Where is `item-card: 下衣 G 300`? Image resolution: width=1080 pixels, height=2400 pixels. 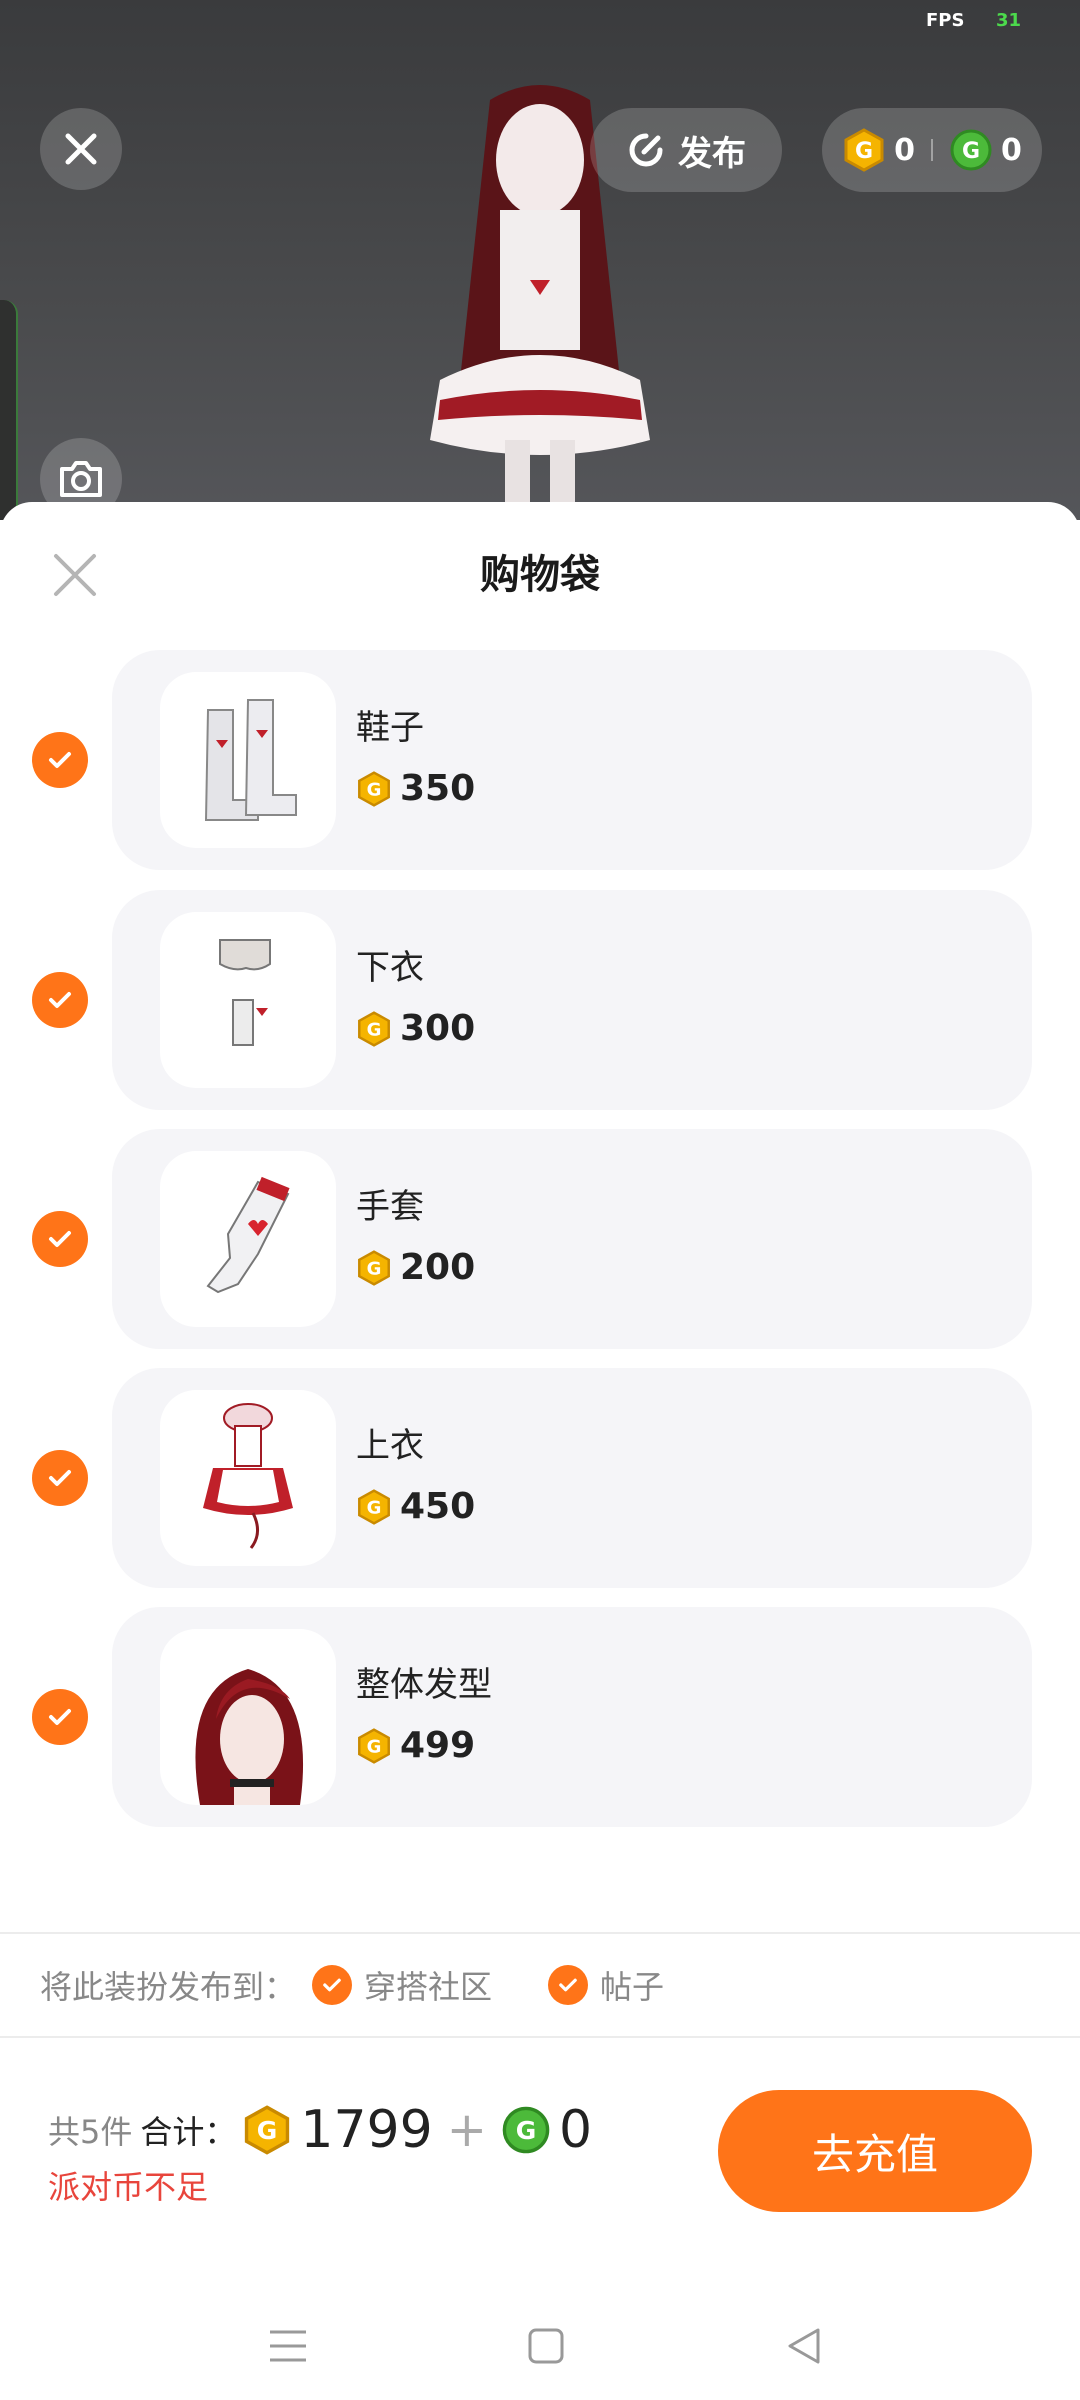 item-card: 下衣 G 300 is located at coordinates (572, 1000).